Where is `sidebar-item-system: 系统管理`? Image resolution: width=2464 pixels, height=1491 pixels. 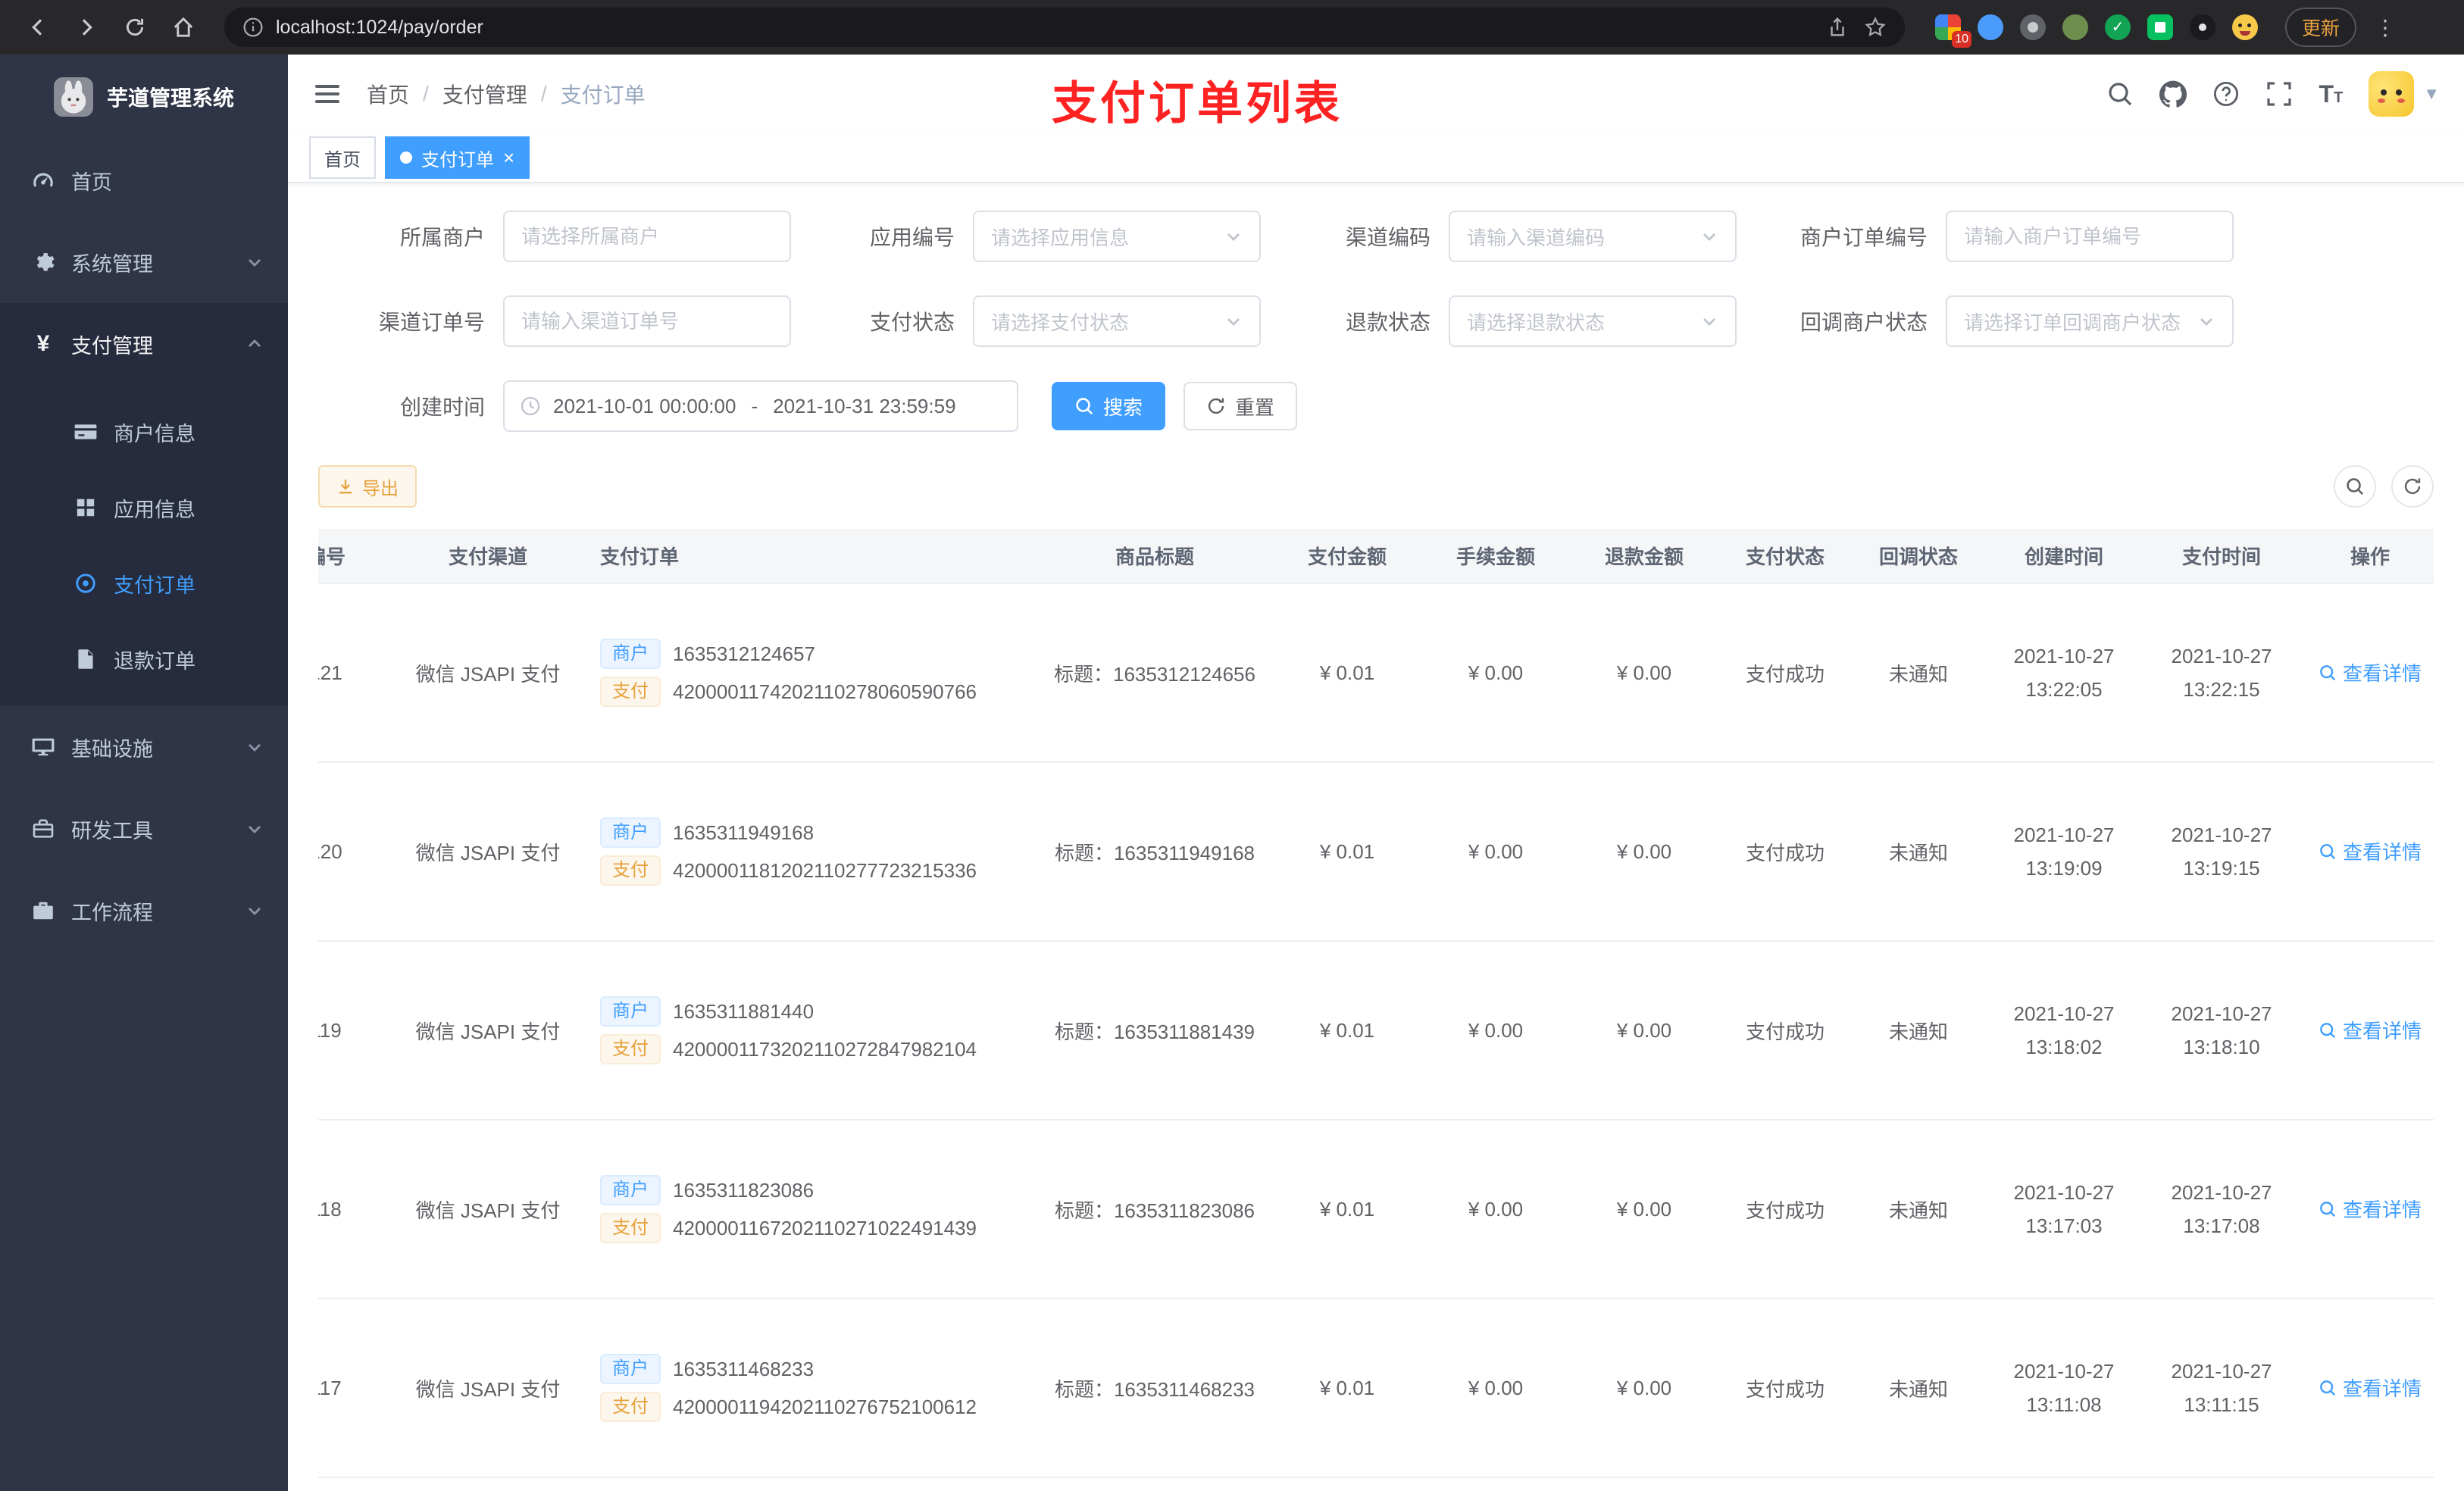
sidebar-item-system: 系统管理 is located at coordinates (144, 262).